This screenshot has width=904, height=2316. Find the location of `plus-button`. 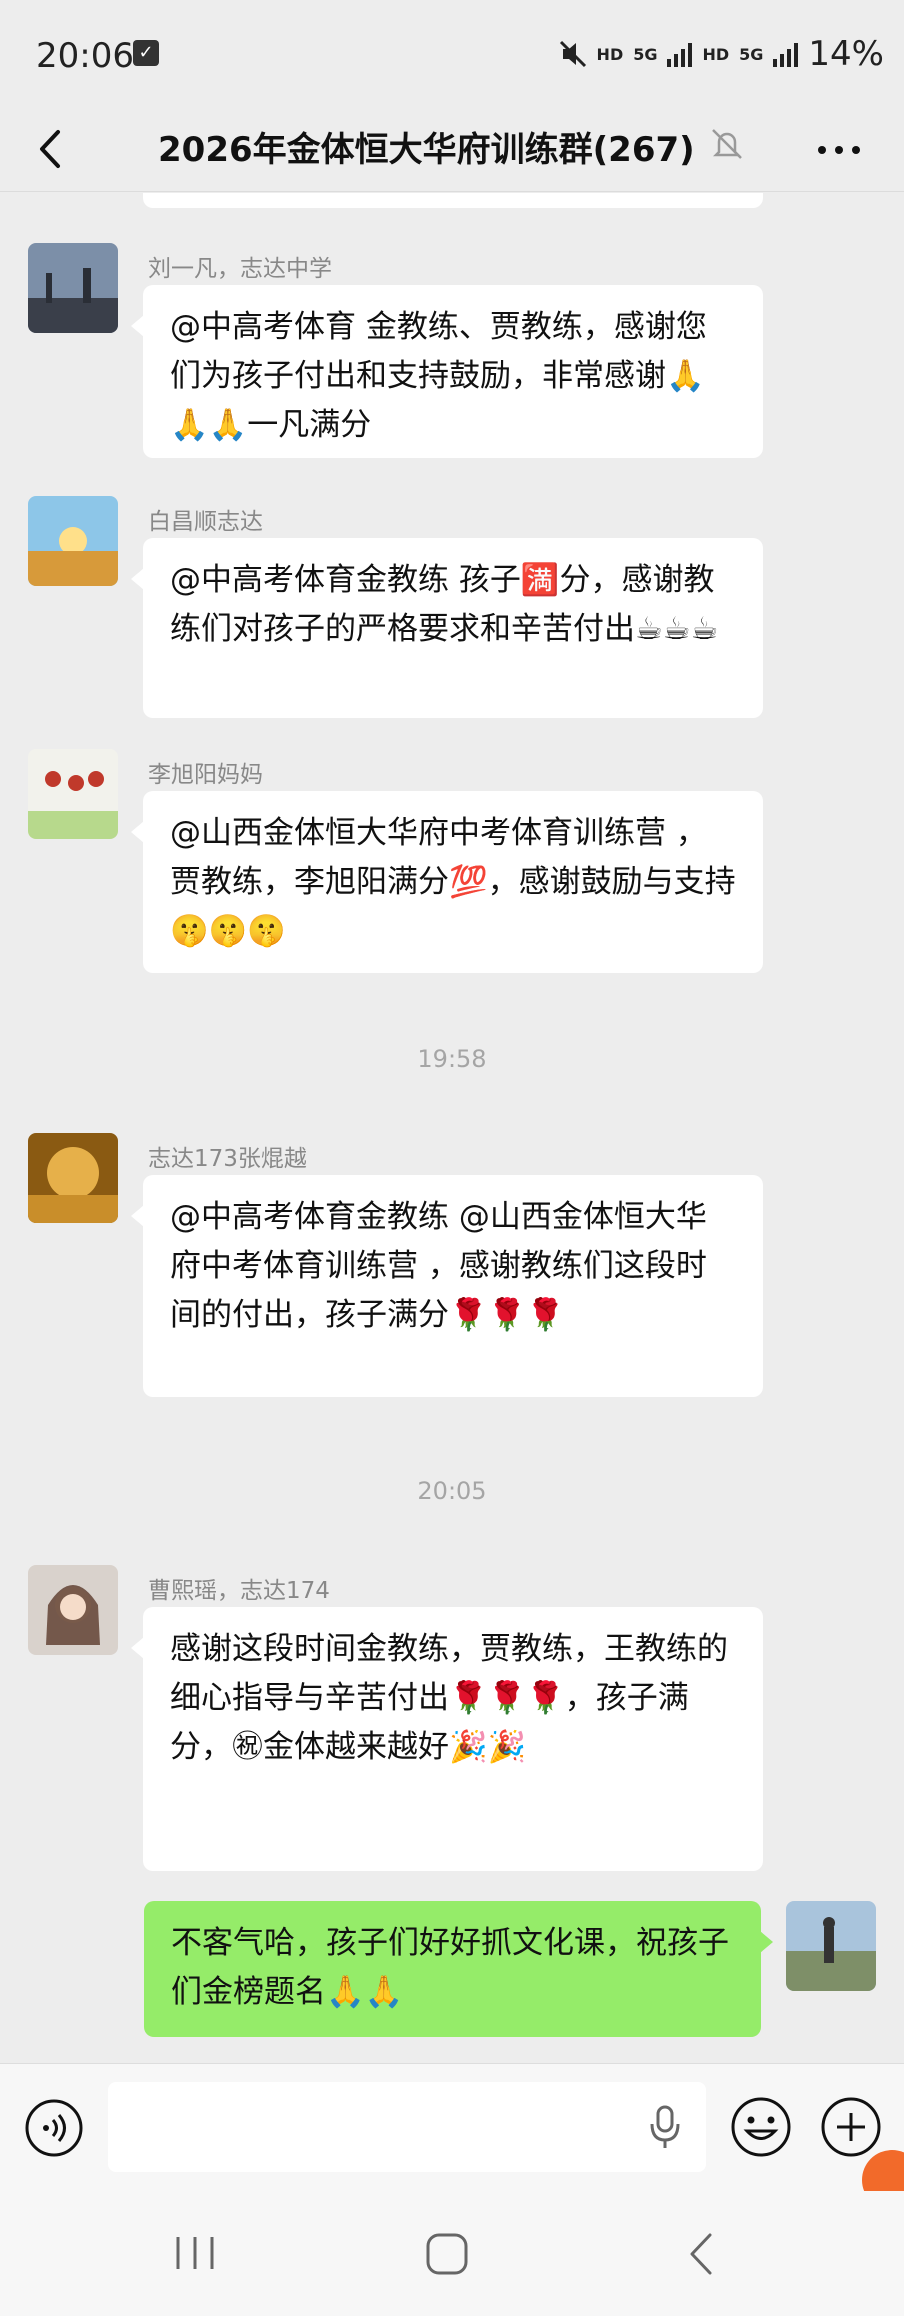

plus-button is located at coordinates (851, 2127).